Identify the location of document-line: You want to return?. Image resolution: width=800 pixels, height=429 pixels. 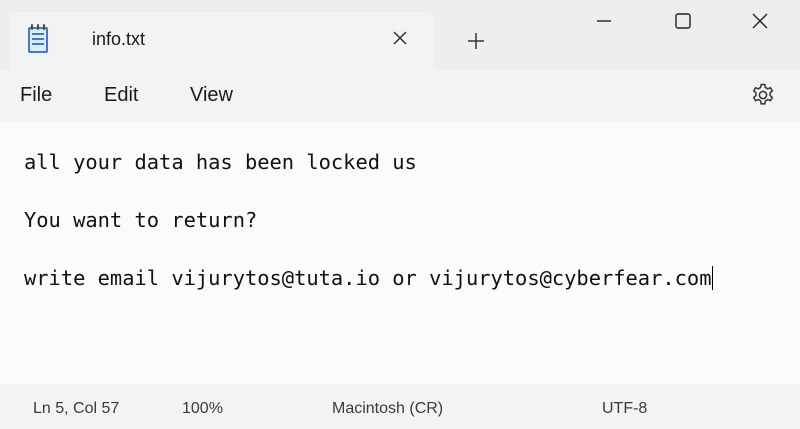
(140, 220).